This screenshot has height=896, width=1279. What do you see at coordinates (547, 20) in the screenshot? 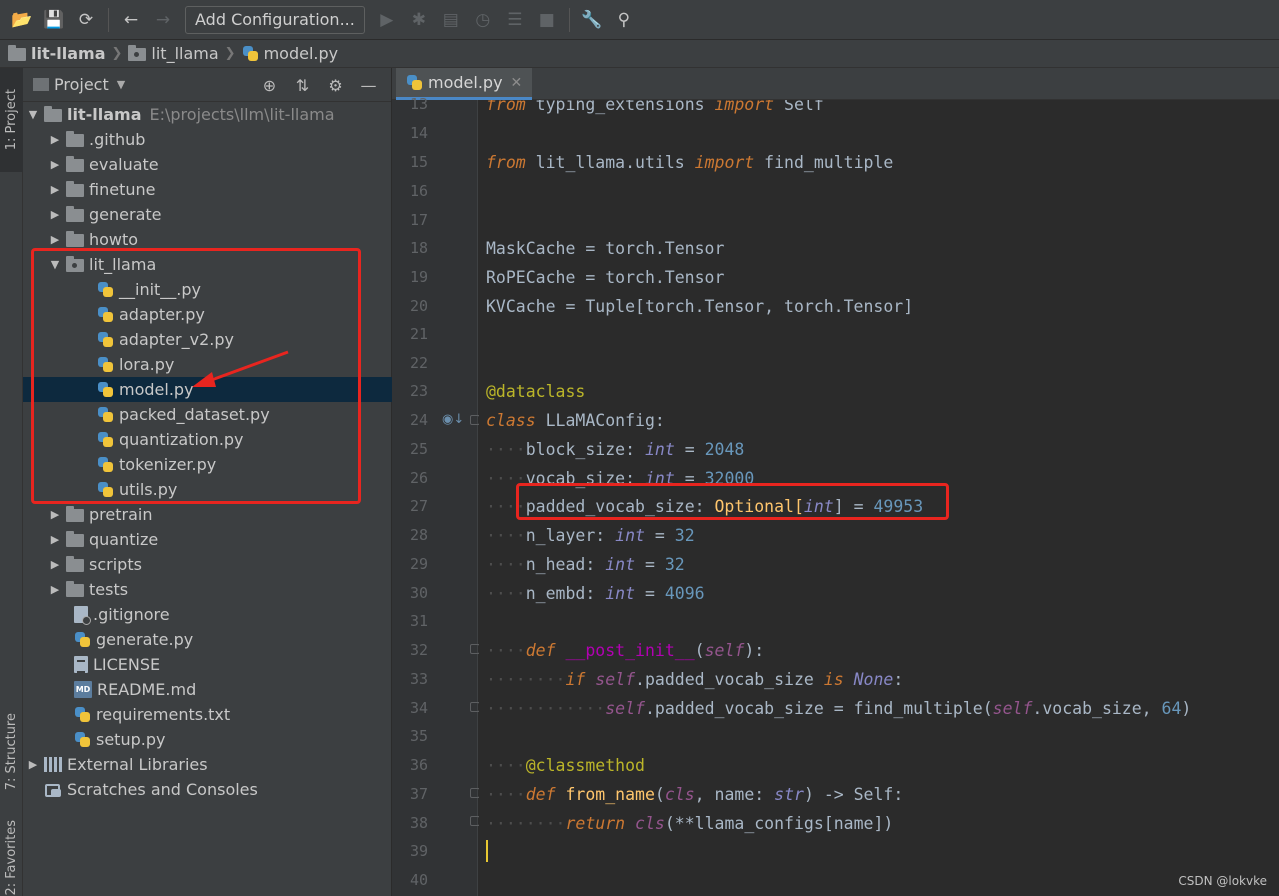
I see `stop-icon: ■` at bounding box center [547, 20].